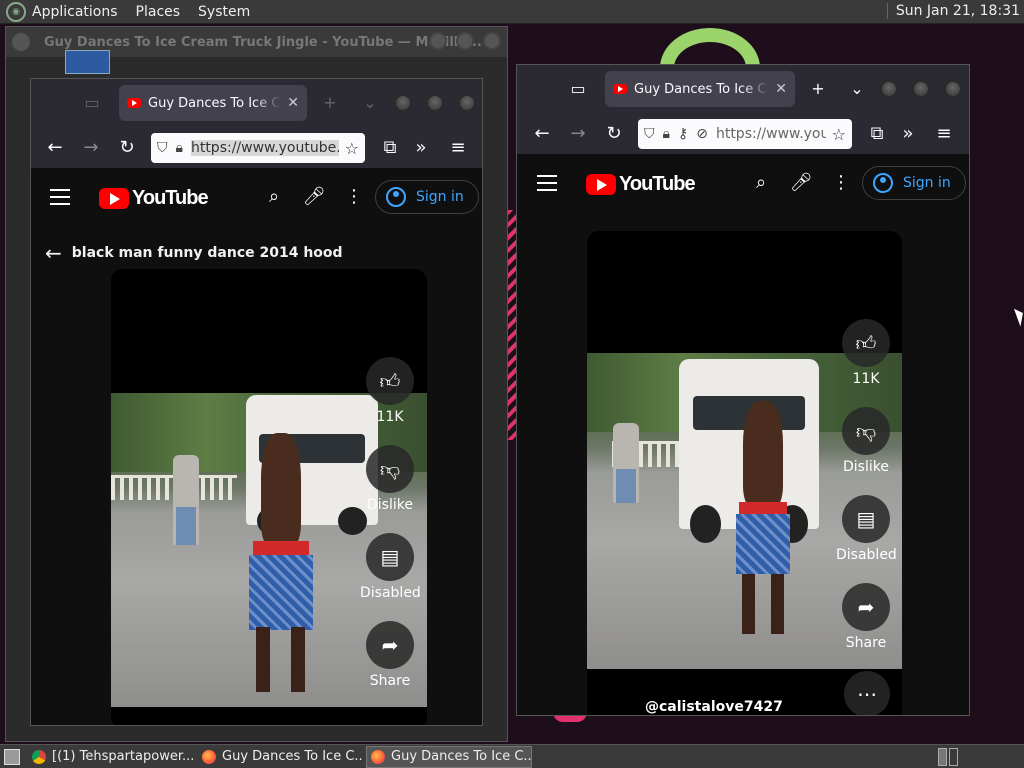 This screenshot has height=768, width=1024. Describe the element at coordinates (396, 197) in the screenshot. I see `account-icon` at that location.